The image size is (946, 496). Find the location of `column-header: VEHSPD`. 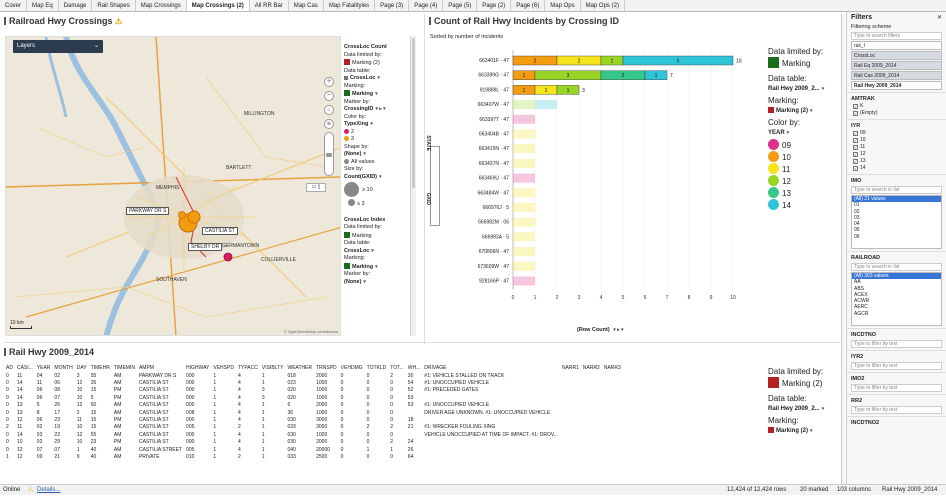

column-header: VEHSPD is located at coordinates (223, 368).